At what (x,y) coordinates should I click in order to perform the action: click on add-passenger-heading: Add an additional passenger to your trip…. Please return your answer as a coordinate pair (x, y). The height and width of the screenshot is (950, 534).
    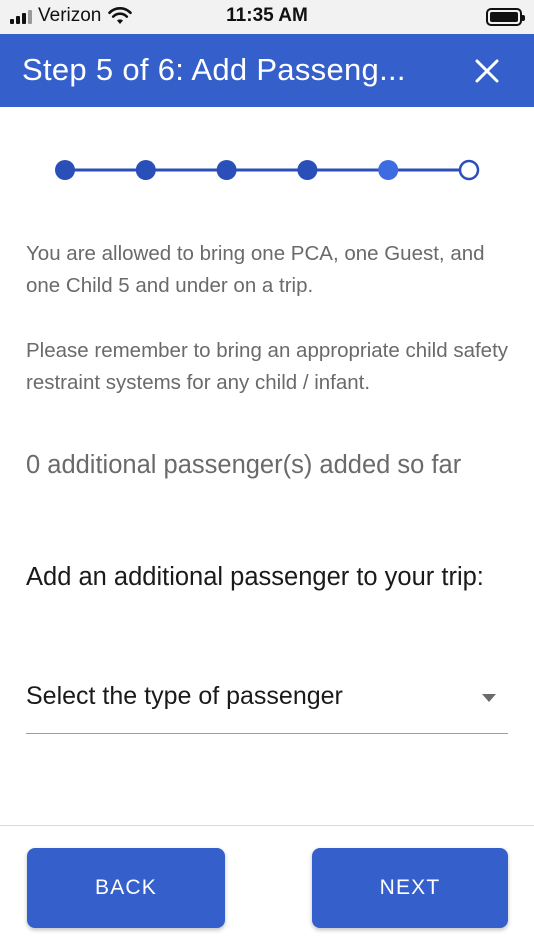
    Looking at the image, I should click on (255, 577).